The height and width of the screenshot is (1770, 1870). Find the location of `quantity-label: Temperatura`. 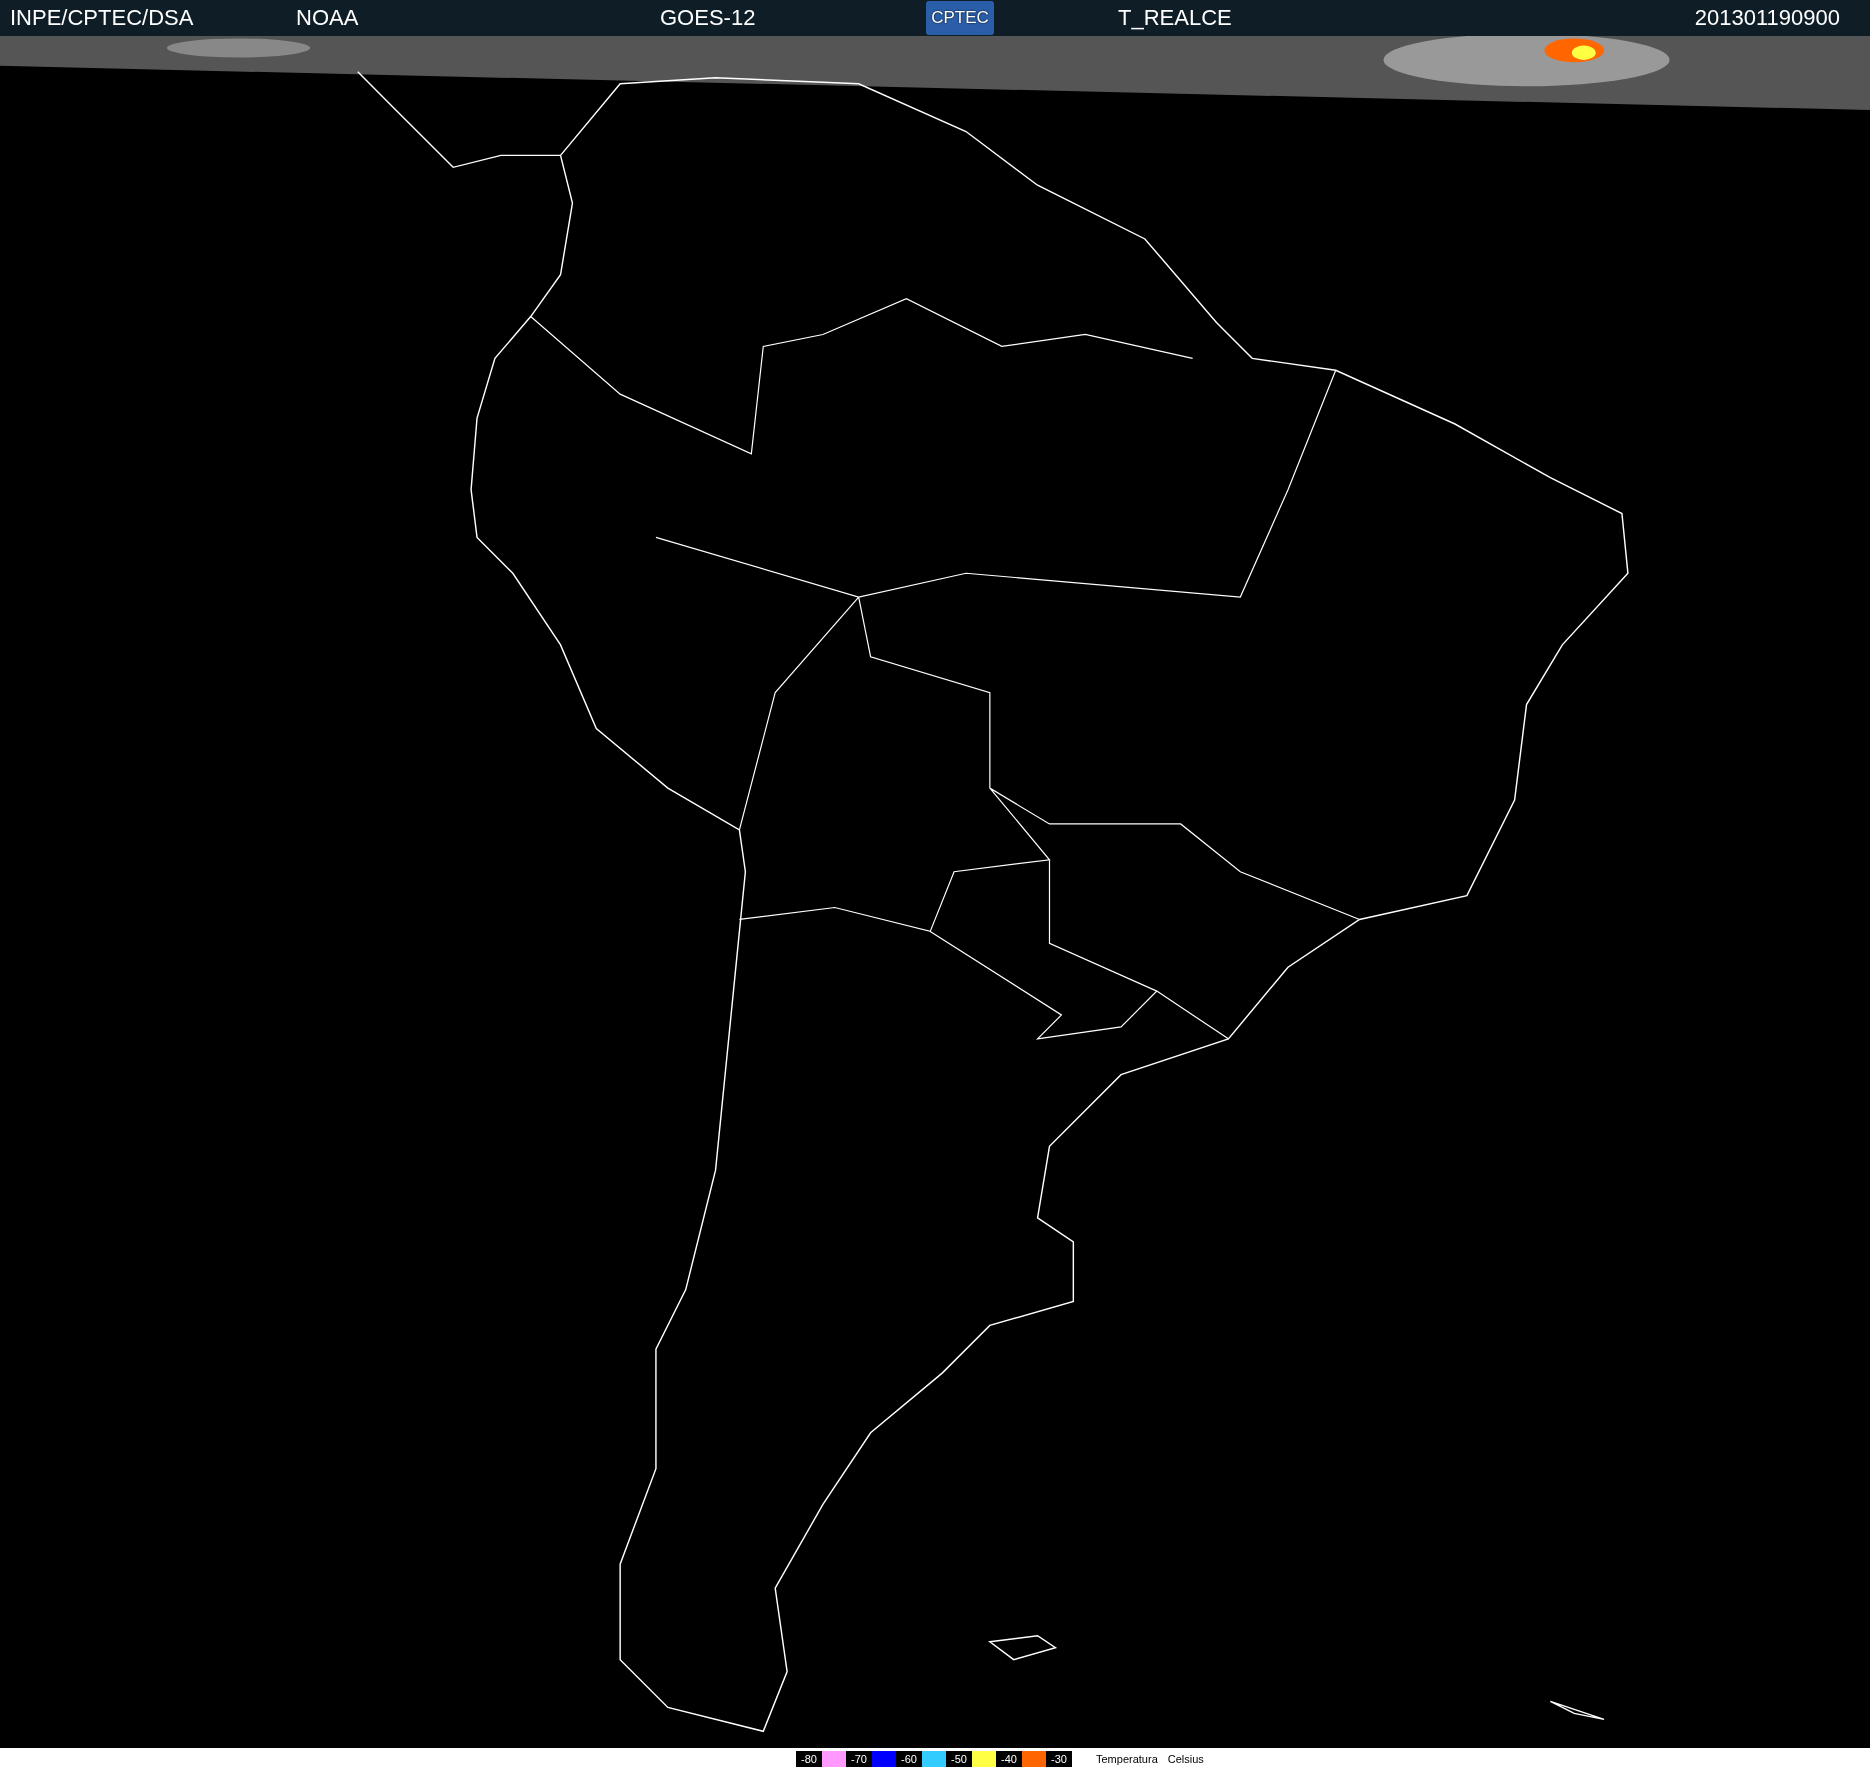

quantity-label: Temperatura is located at coordinates (1127, 1759).